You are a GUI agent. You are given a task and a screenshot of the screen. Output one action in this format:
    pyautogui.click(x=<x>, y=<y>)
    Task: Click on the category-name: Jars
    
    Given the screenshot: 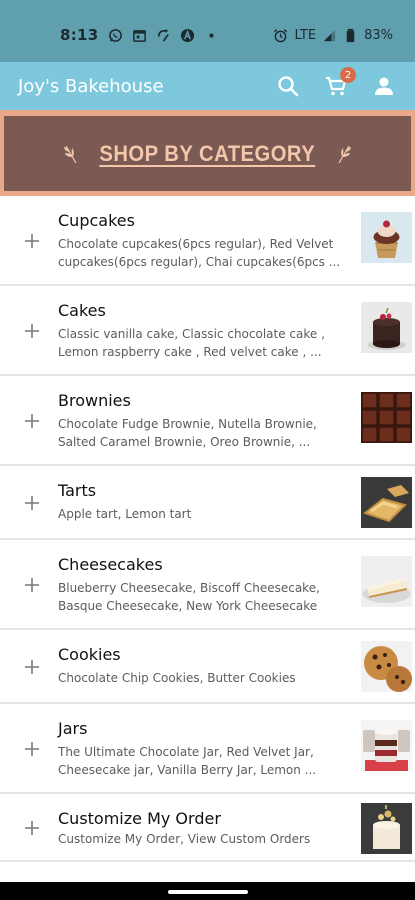 What is the action you would take?
    pyautogui.click(x=73, y=728)
    